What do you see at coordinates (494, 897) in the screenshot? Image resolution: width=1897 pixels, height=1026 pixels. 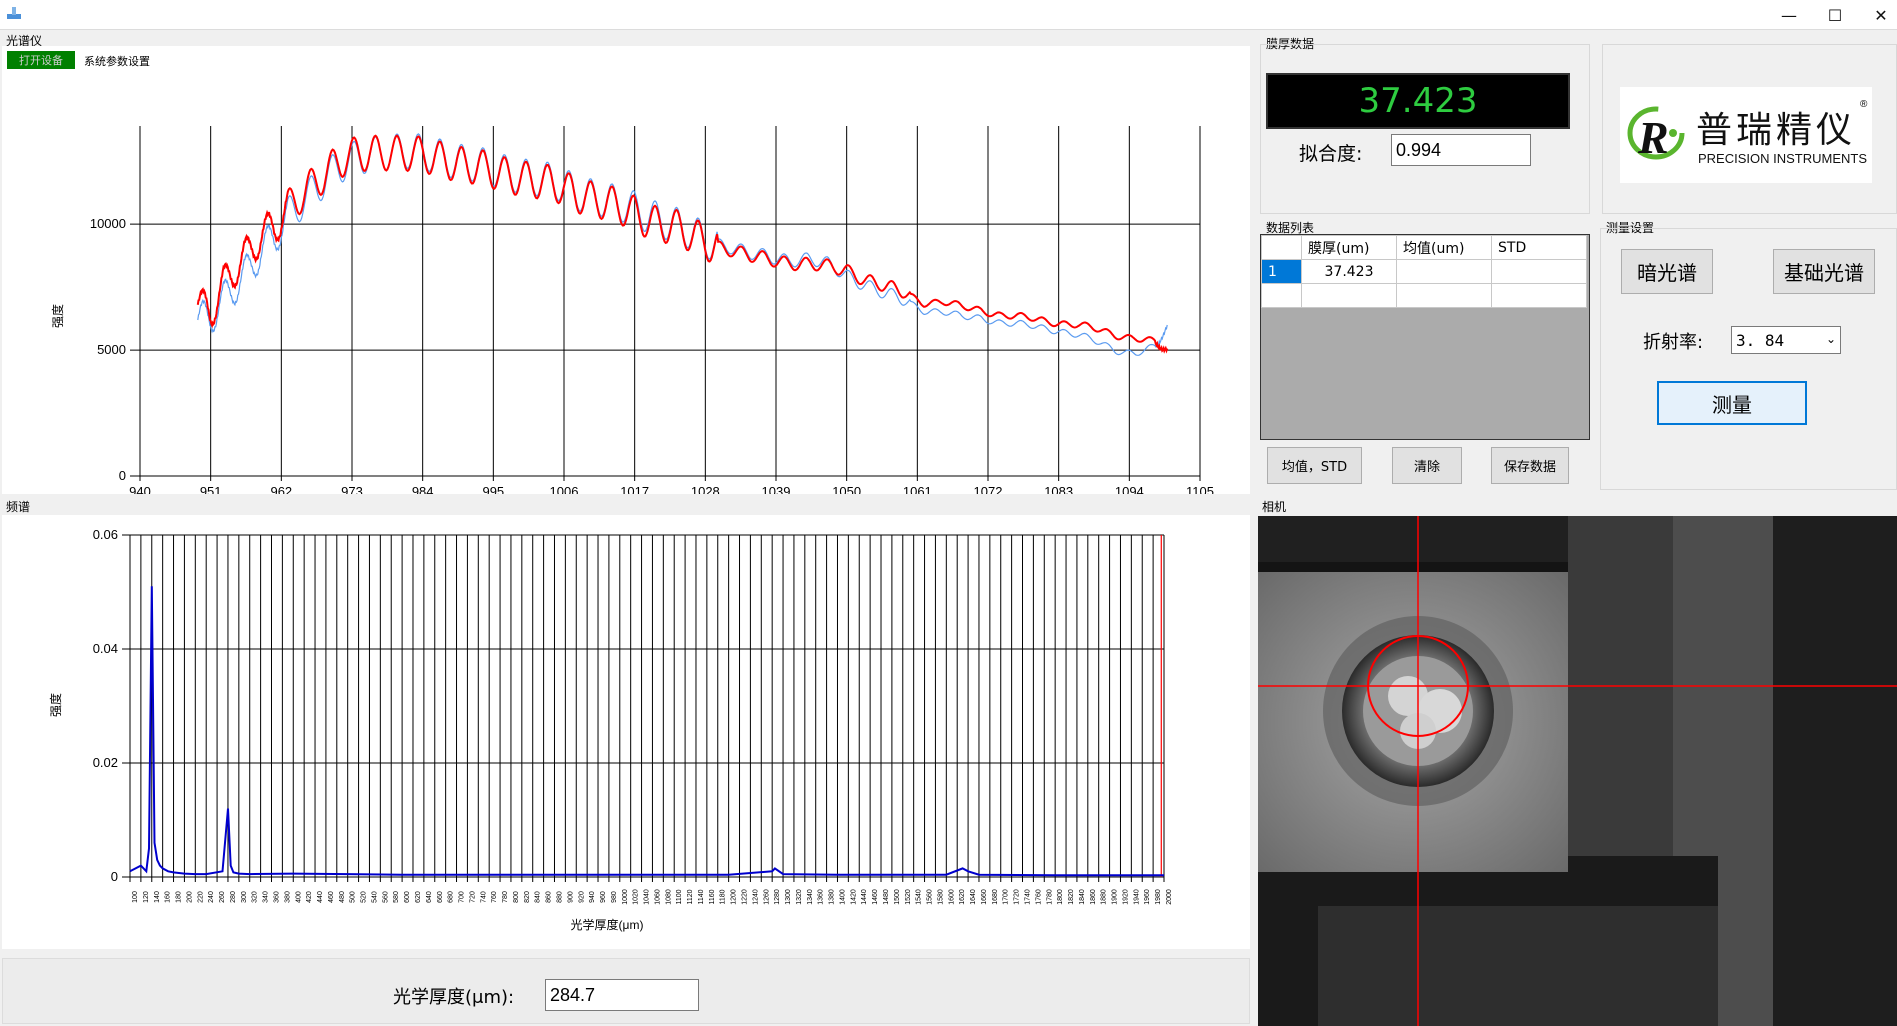 I see `x-tick-label: 760` at bounding box center [494, 897].